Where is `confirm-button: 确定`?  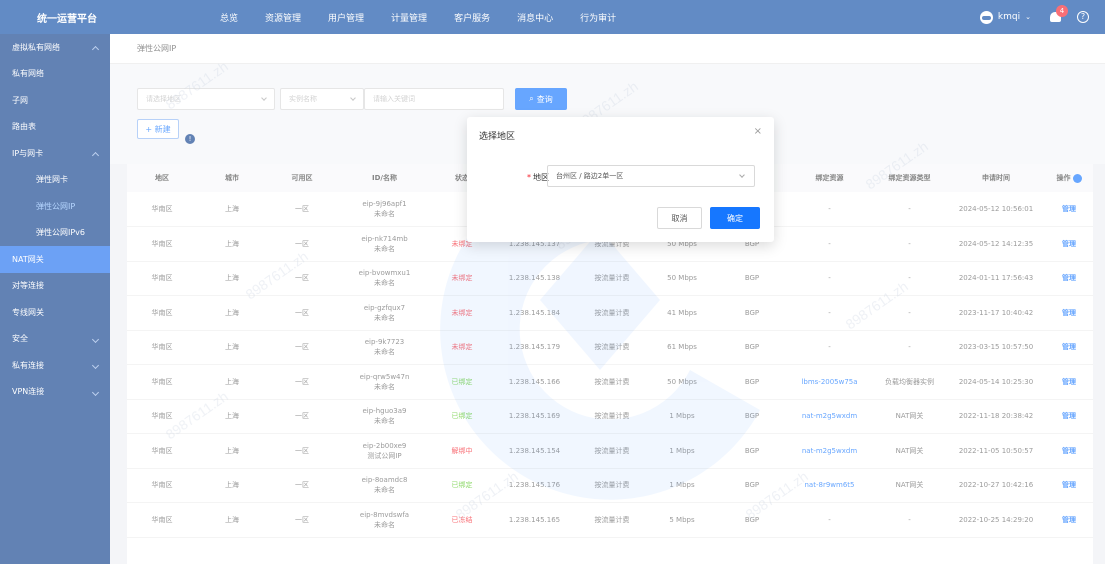
confirm-button: 确定 is located at coordinates (735, 218).